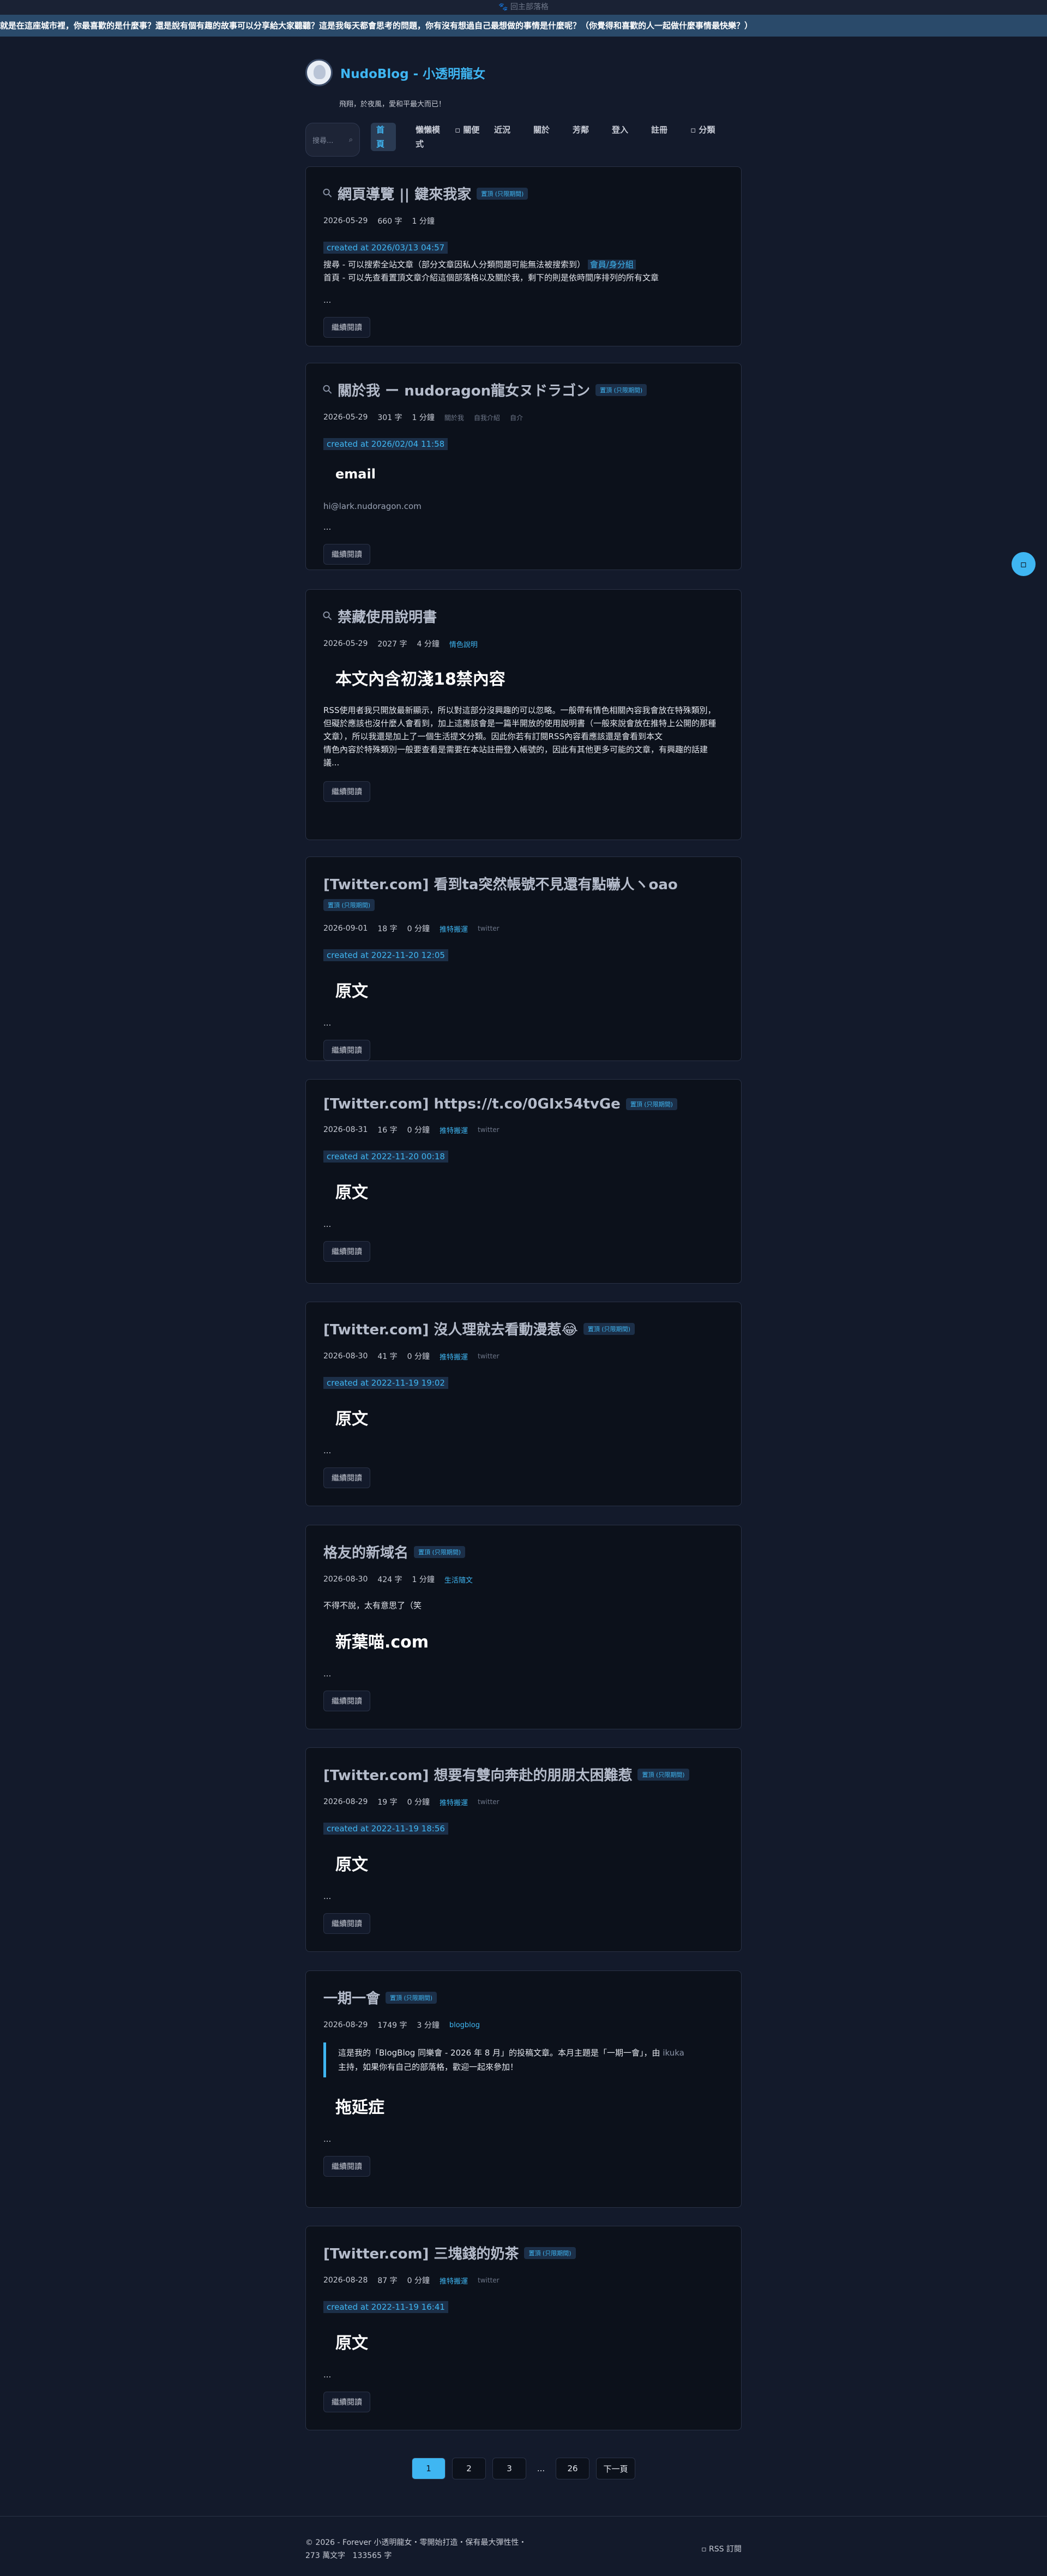  Describe the element at coordinates (423, 418) in the screenshot. I see `post-meta: 2026-05-29 301 字1 分鐘 關於我 自我介紹 自介` at that location.